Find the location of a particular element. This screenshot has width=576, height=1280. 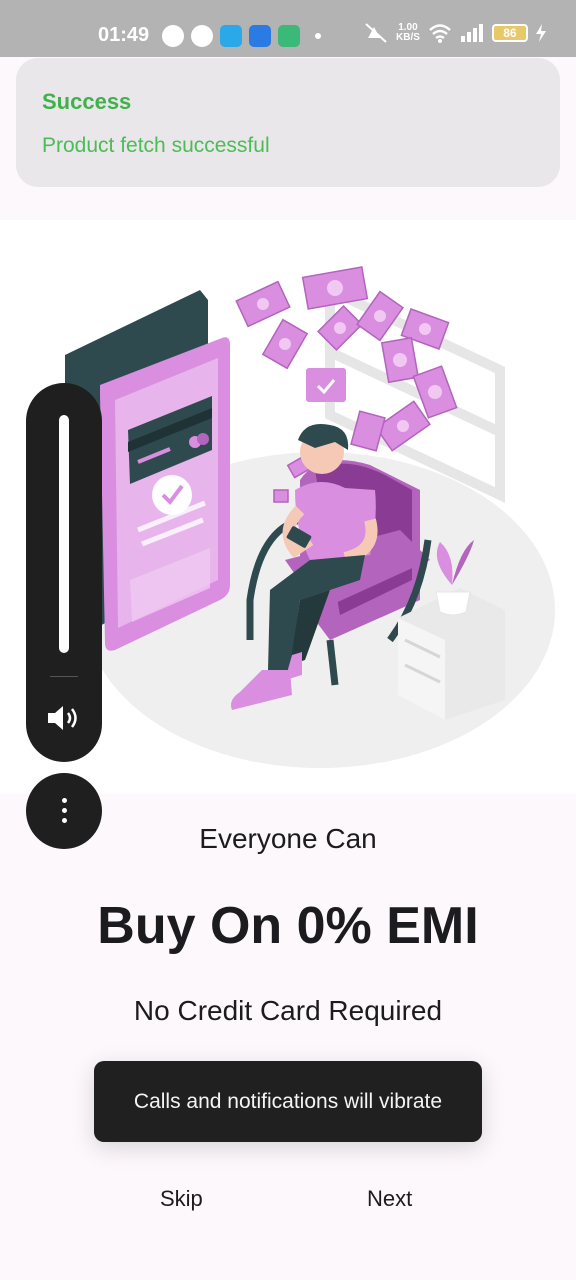

kicker-text: Everyone Can is located at coordinates (288, 838).